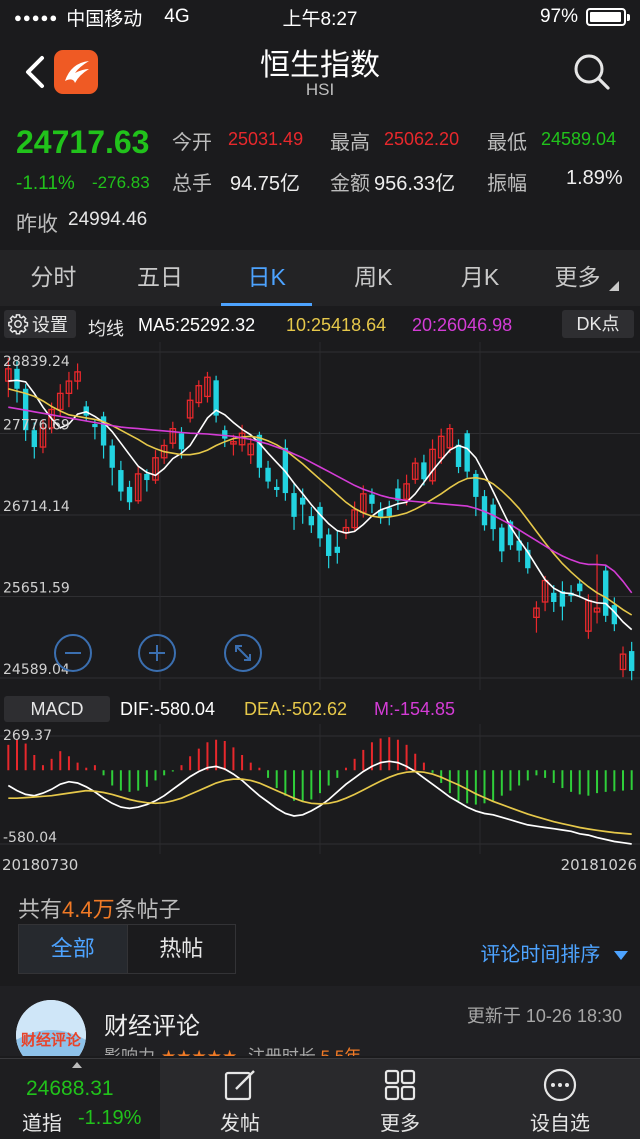  I want to click on period-tabs: 分时 五日 日K 周K 月K 更多, so click(320, 278).